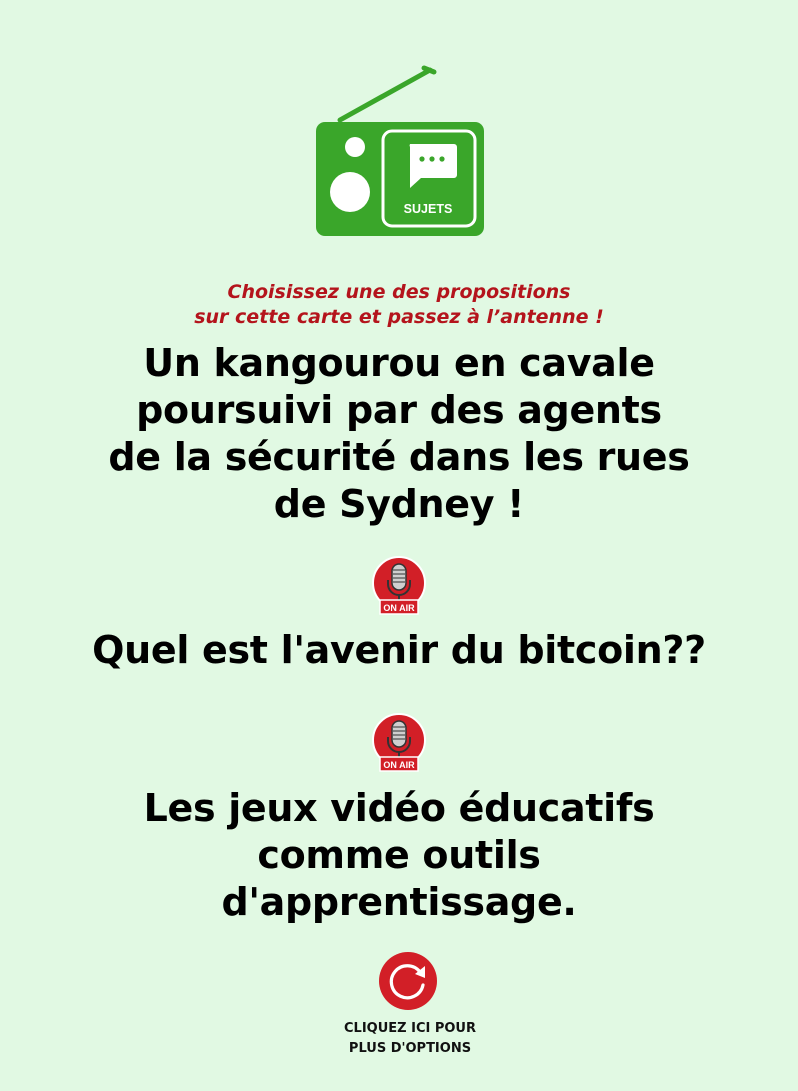 Image resolution: width=798 pixels, height=1091 pixels. I want to click on more-options-link: CLIQUEZ ICI POUR PLUS D'OPTIONS, so click(399, 1039).